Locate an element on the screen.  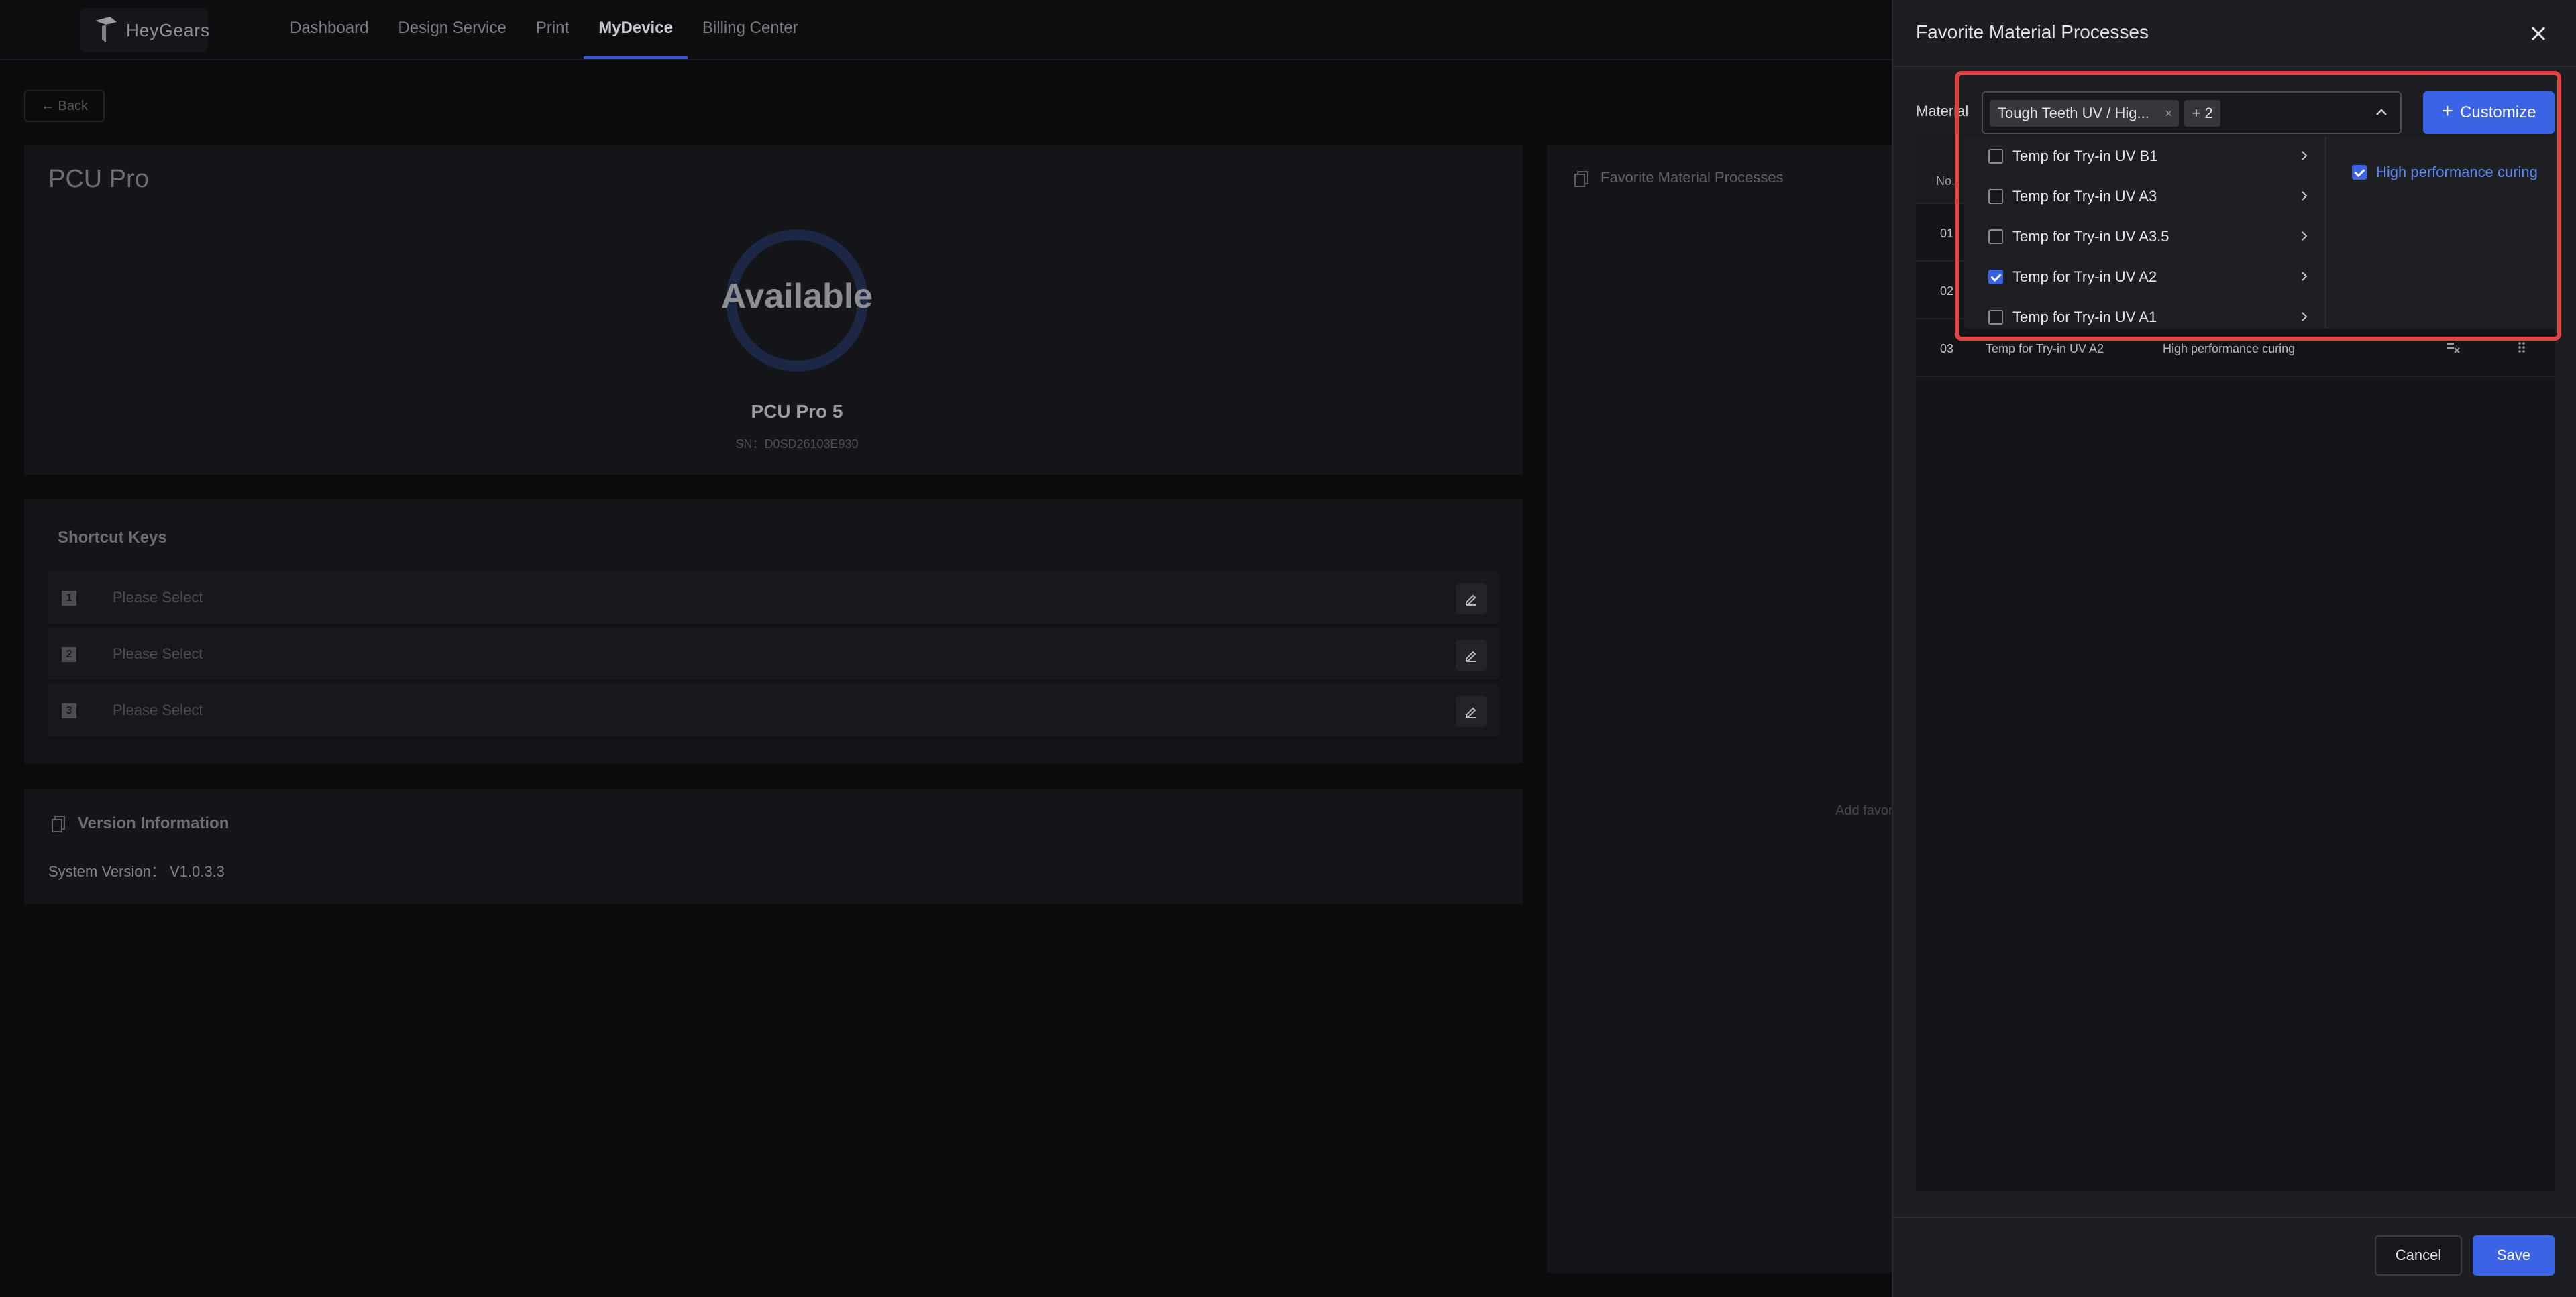
nav-dashboard: Dashboard is located at coordinates (329, 30).